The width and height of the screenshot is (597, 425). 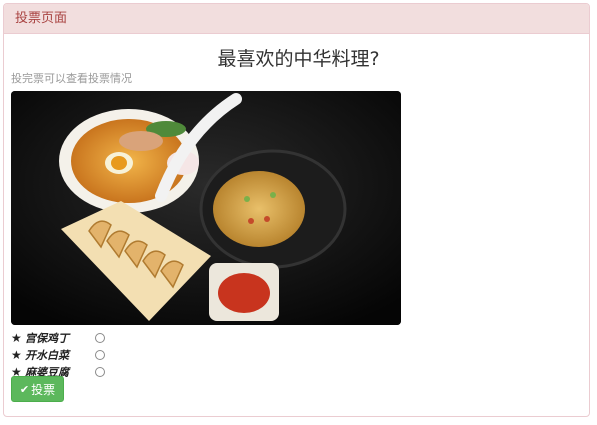 What do you see at coordinates (71, 78) in the screenshot?
I see `poll-subtitle: 投完票可以查看投票情况` at bounding box center [71, 78].